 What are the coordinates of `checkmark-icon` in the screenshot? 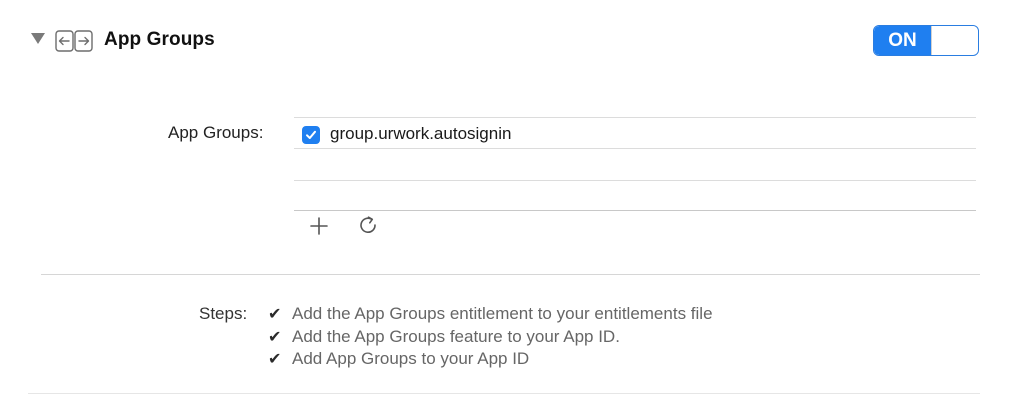 It's located at (311, 134).